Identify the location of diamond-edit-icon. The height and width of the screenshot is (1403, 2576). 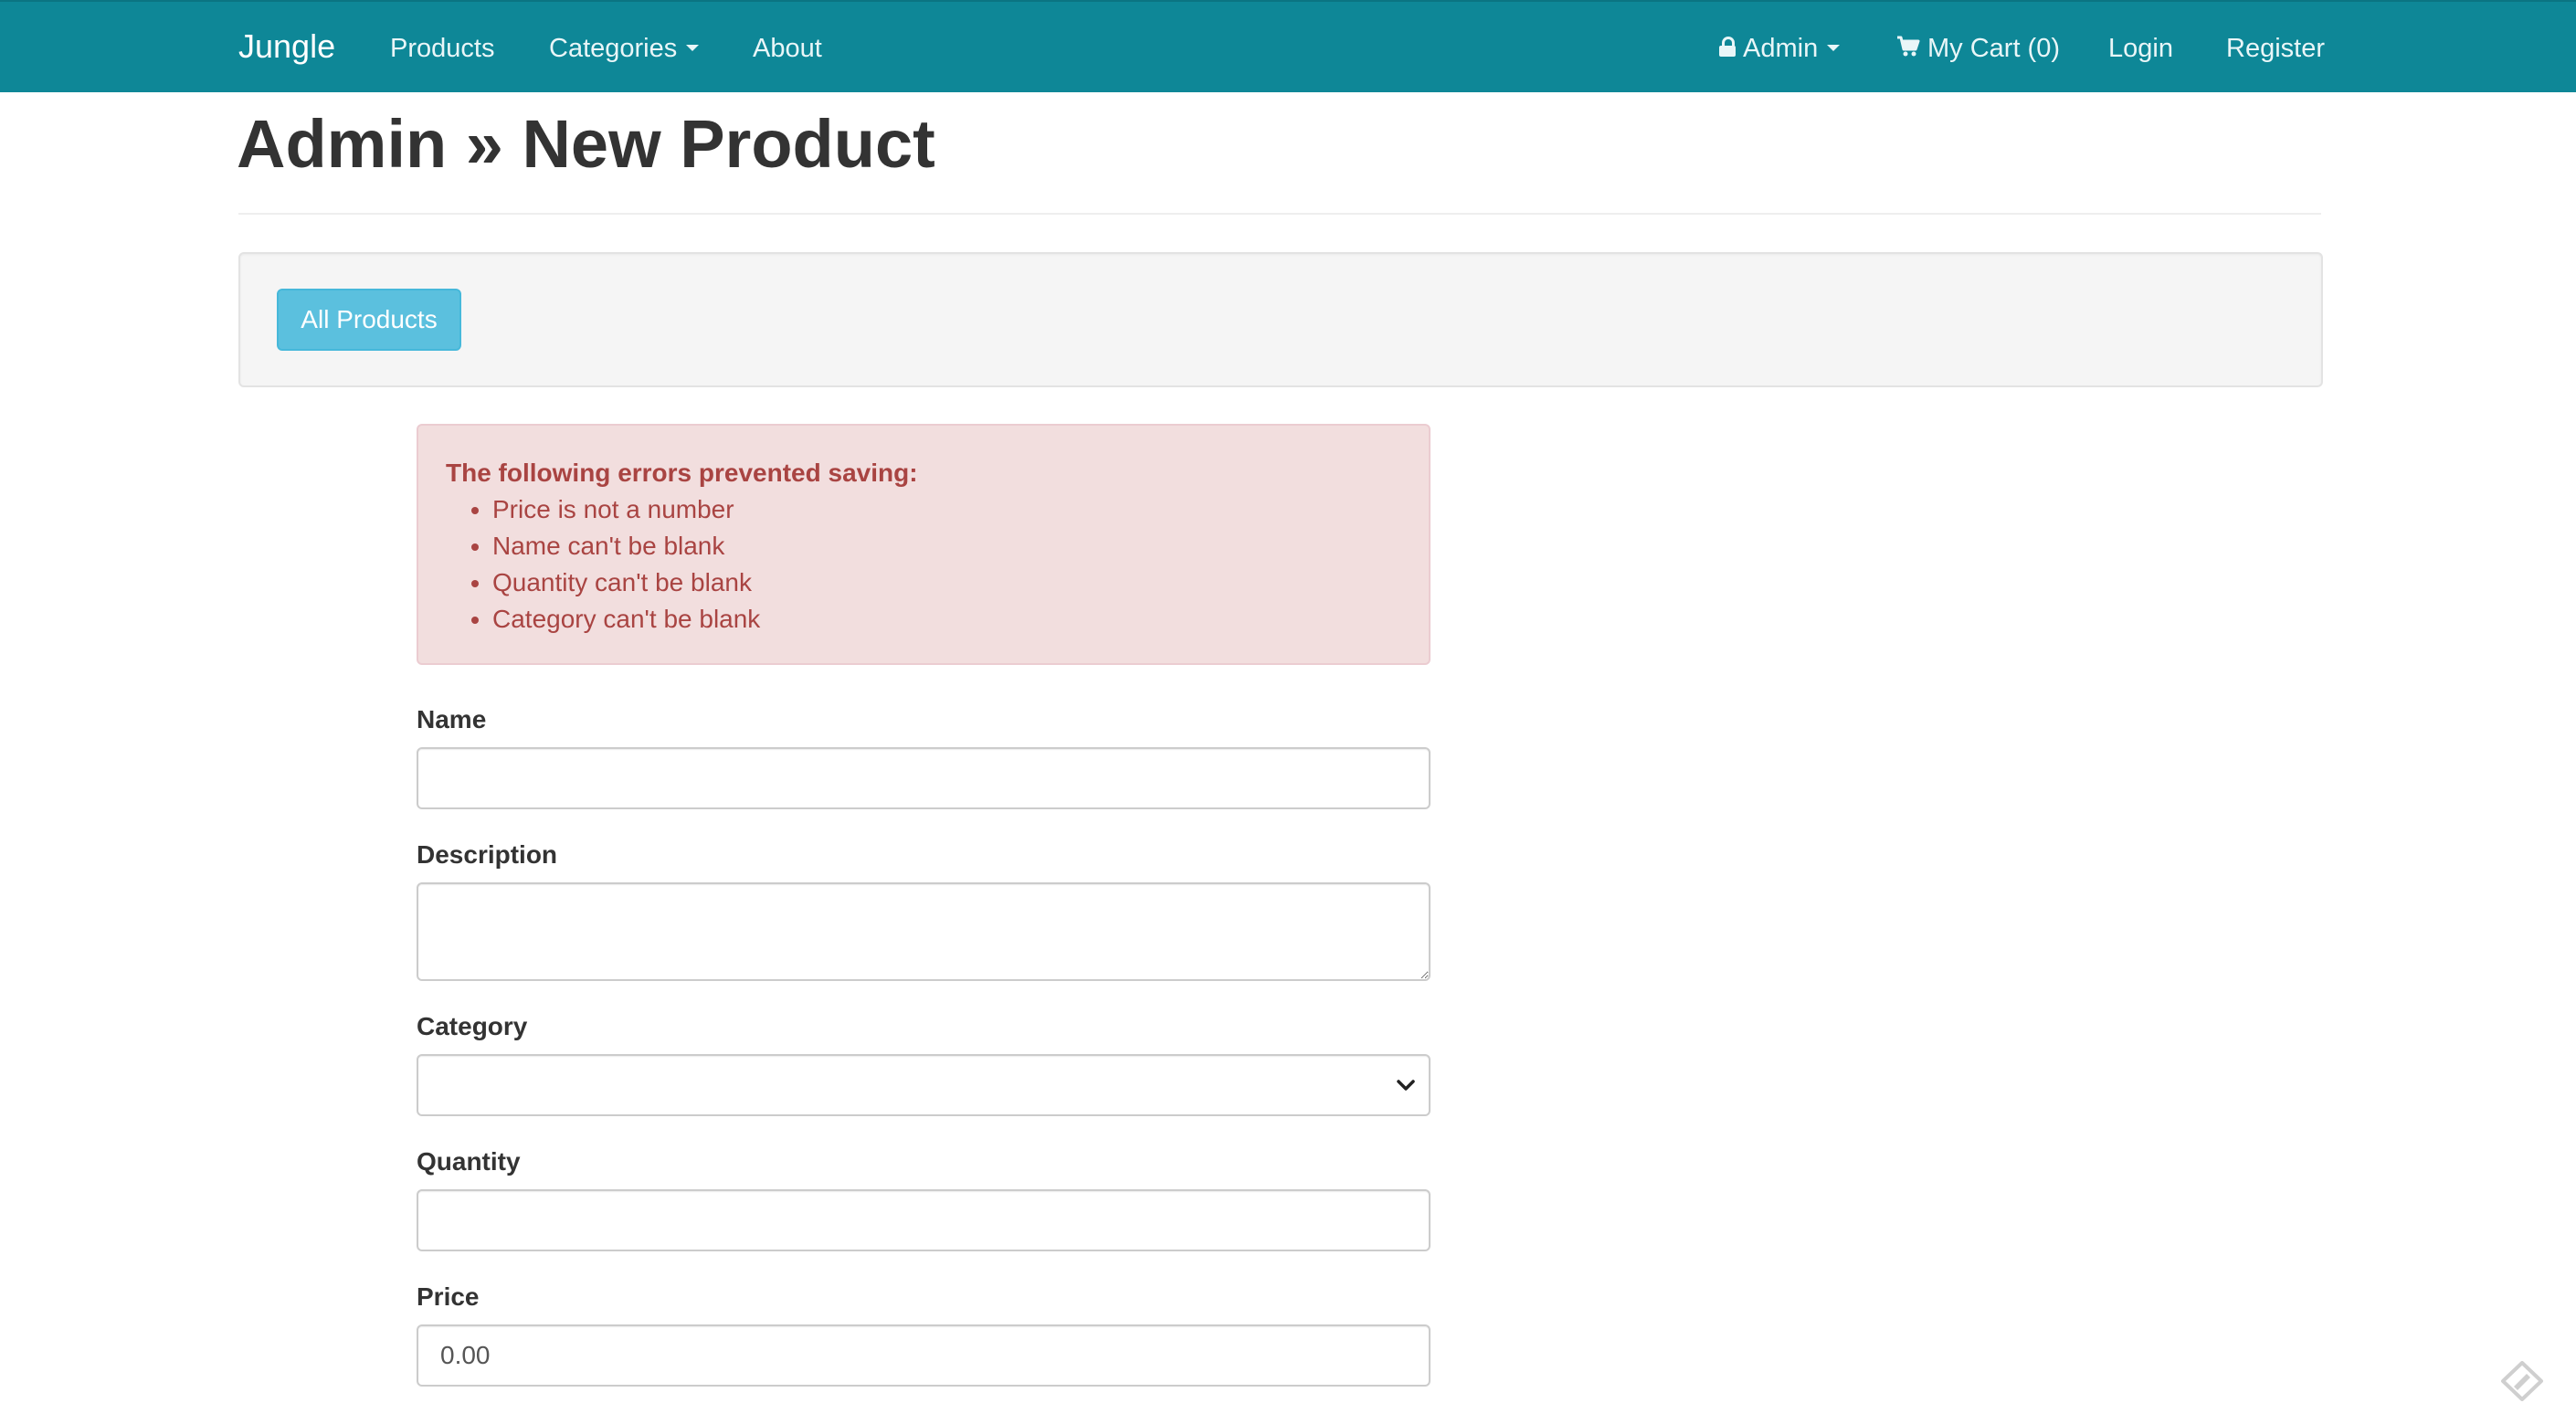
(2522, 1381).